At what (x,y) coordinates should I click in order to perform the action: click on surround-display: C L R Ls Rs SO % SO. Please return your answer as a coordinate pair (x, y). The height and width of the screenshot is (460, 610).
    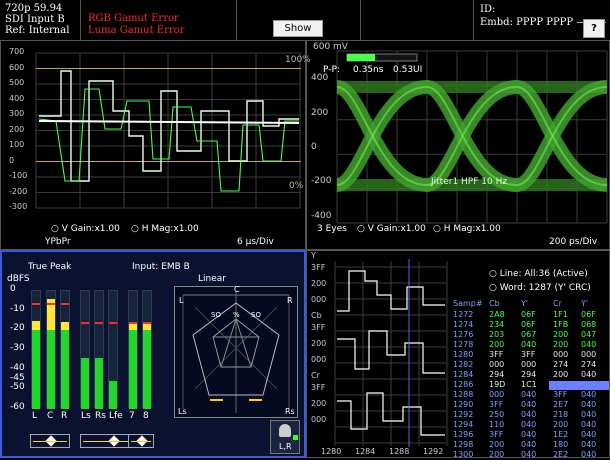
    Looking at the image, I should click on (236, 351).